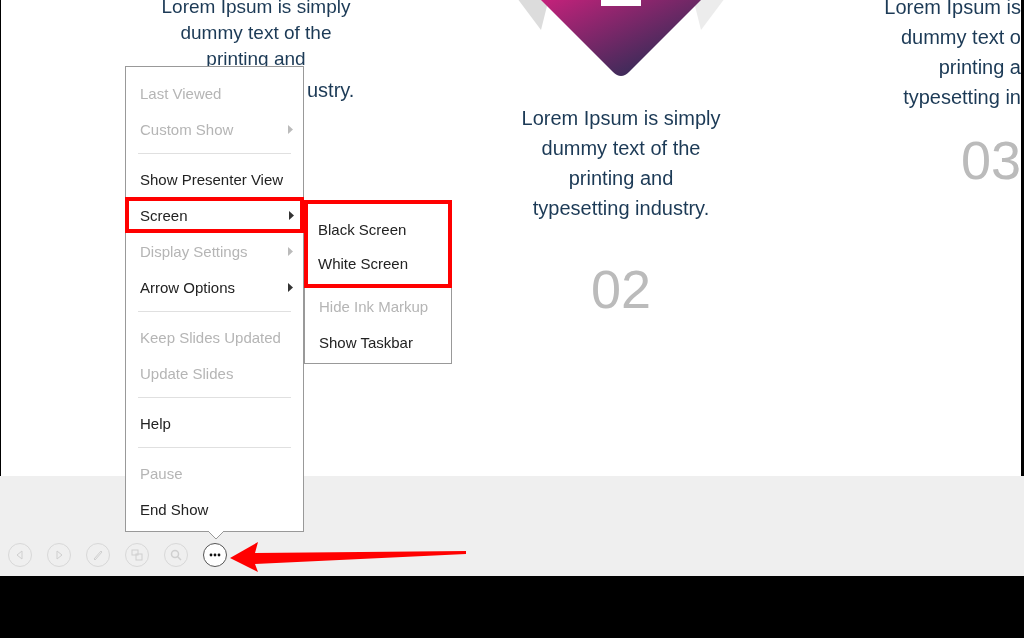  What do you see at coordinates (990, 160) in the screenshot?
I see `slide-number: 03` at bounding box center [990, 160].